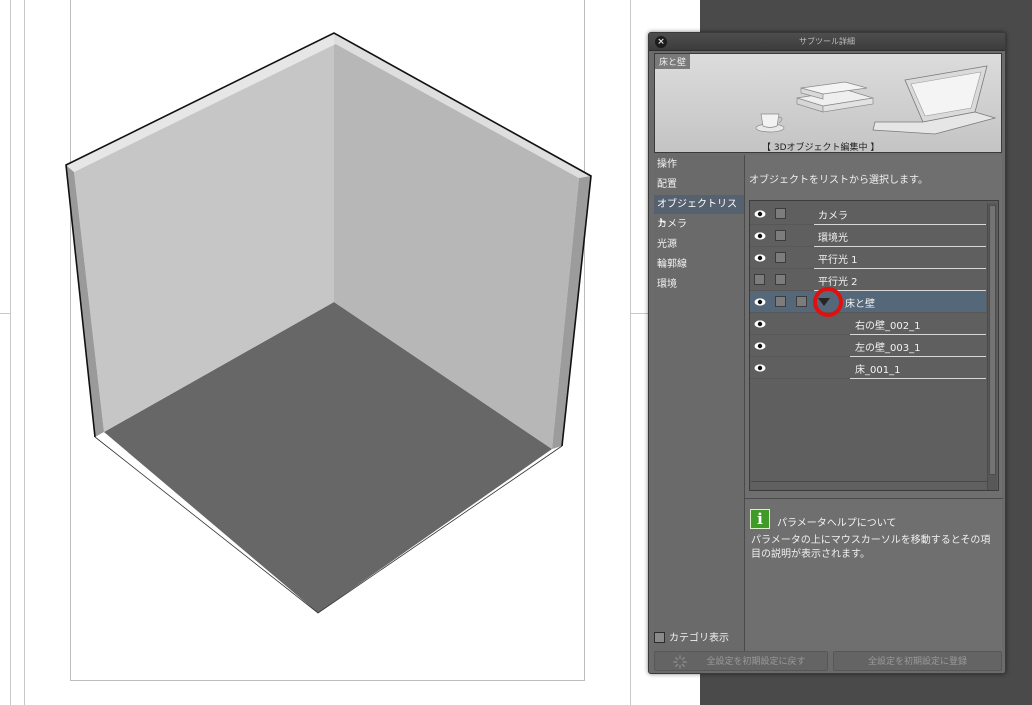  I want to click on vertical-scrollbar, so click(992, 346).